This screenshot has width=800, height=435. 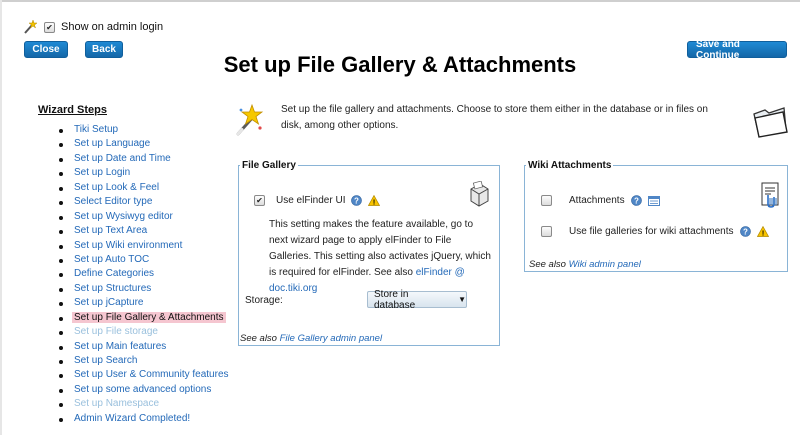 I want to click on wizard-step-label: Set up File storage, so click(x=116, y=332).